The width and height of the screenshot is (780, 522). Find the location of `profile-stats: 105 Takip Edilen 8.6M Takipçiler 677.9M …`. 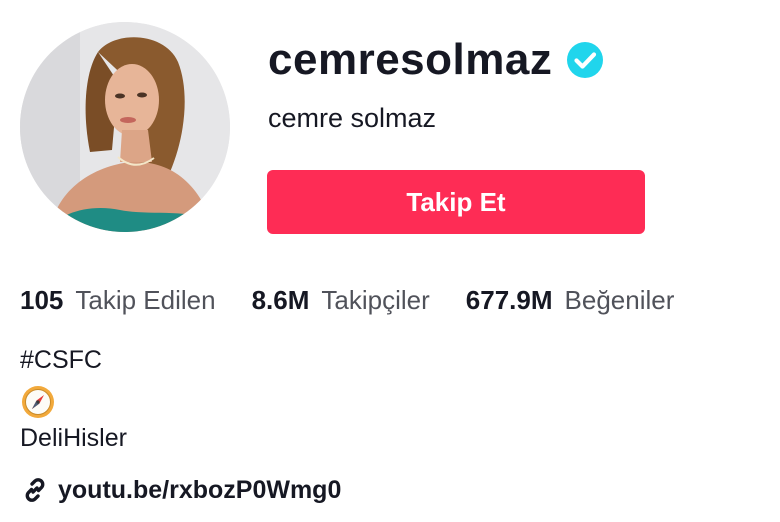

profile-stats: 105 Takip Edilen 8.6M Takipçiler 677.9M … is located at coordinates (347, 300).